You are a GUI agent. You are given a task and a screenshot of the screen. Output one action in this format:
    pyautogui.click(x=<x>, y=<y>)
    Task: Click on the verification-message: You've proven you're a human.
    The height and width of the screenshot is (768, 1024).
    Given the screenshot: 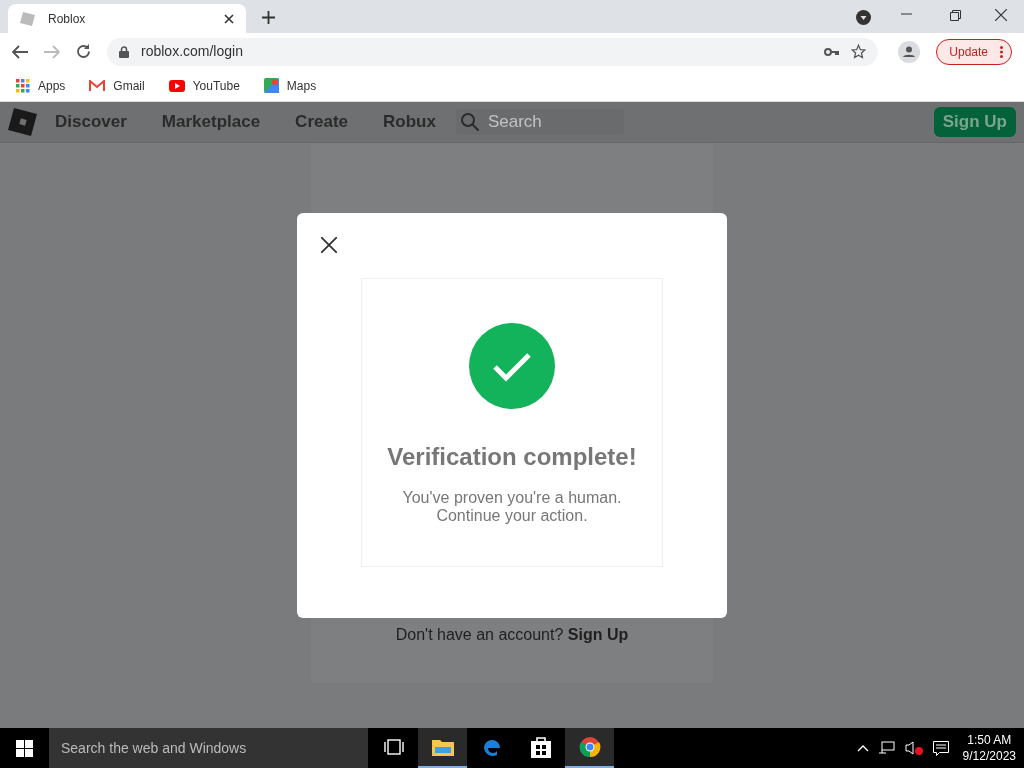 What is the action you would take?
    pyautogui.click(x=512, y=498)
    